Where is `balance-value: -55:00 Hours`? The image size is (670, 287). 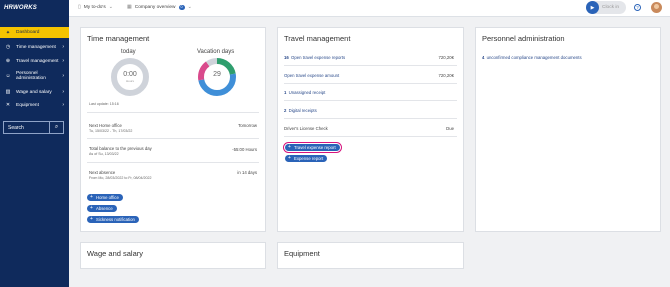 balance-value: -55:00 Hours is located at coordinates (244, 149).